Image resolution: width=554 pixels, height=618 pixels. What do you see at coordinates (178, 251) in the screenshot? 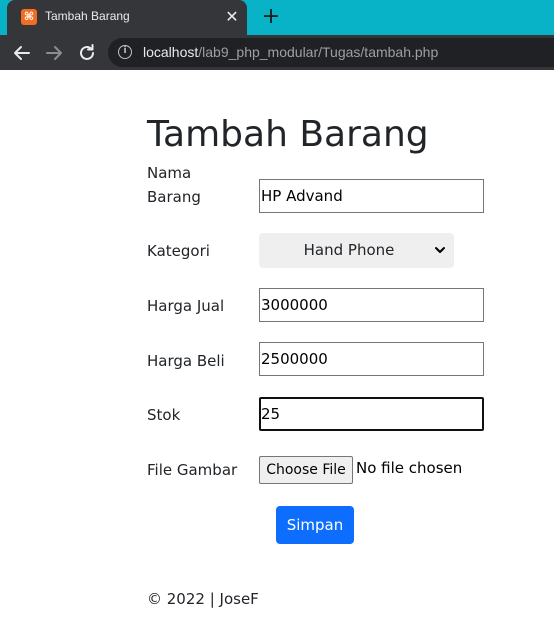
I see `kategori-label: Kategori` at bounding box center [178, 251].